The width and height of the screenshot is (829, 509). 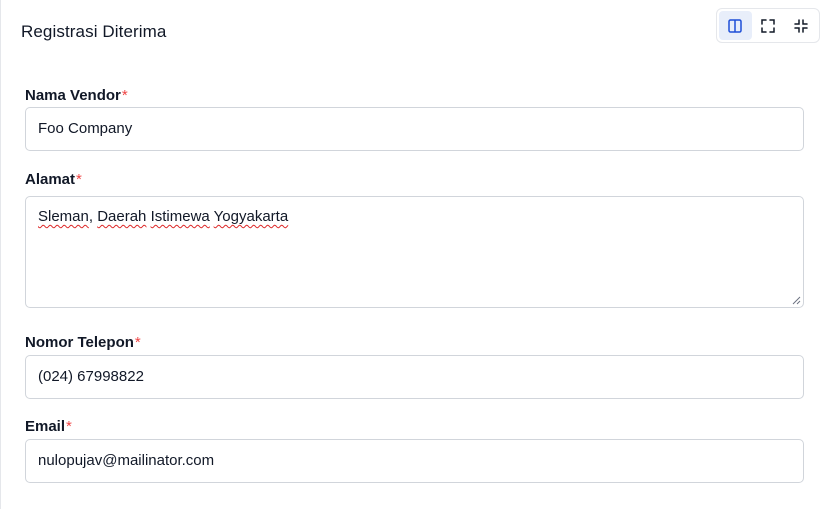 I want to click on address-label: Alamat*, so click(x=53, y=179).